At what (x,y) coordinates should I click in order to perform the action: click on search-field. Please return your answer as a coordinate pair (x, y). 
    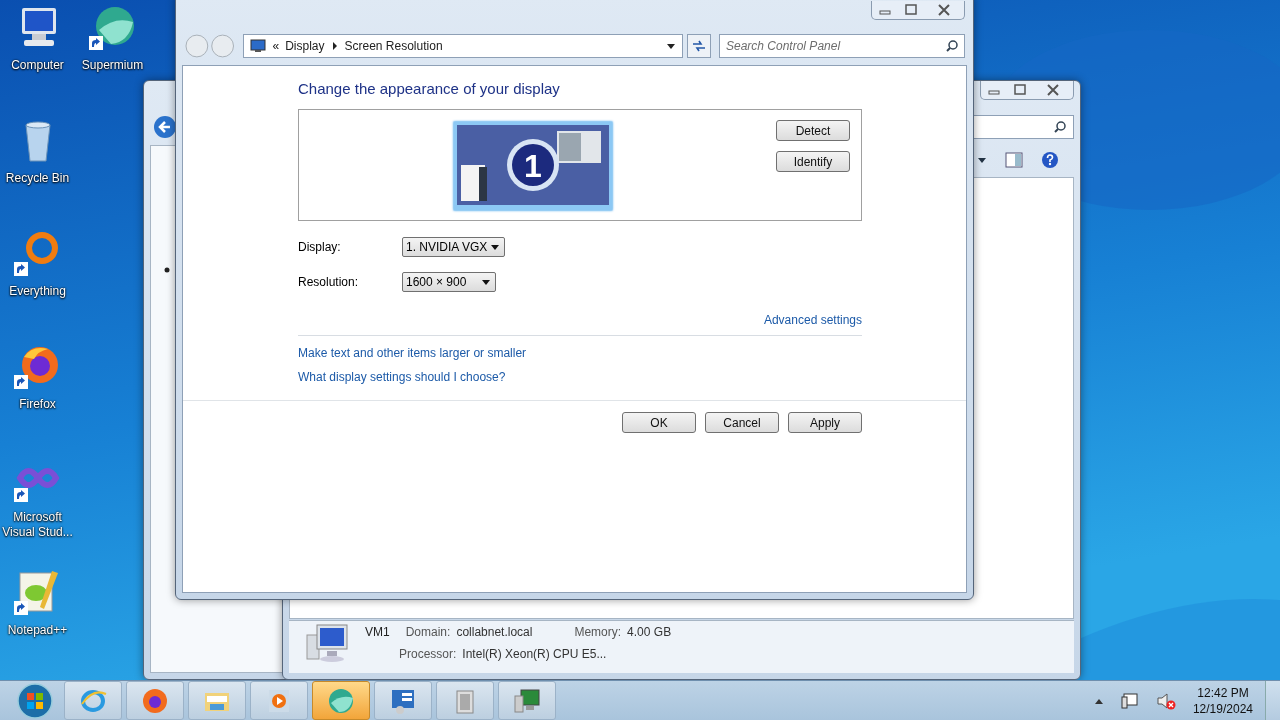
    Looking at the image, I should click on (1023, 127).